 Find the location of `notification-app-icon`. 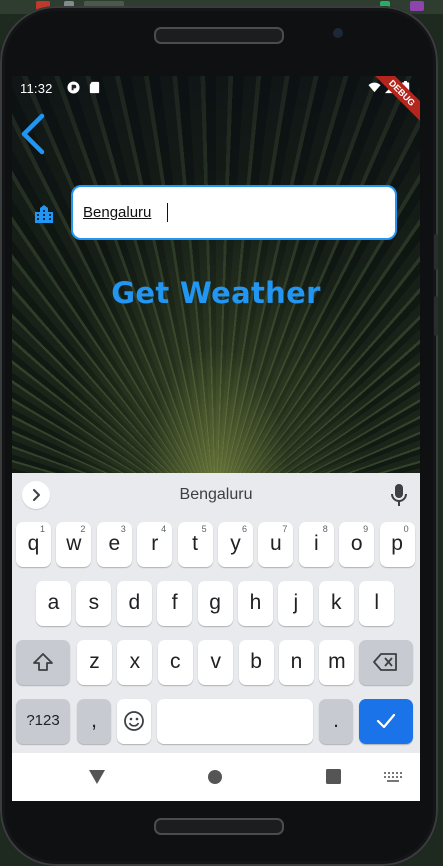

notification-app-icon is located at coordinates (73, 87).